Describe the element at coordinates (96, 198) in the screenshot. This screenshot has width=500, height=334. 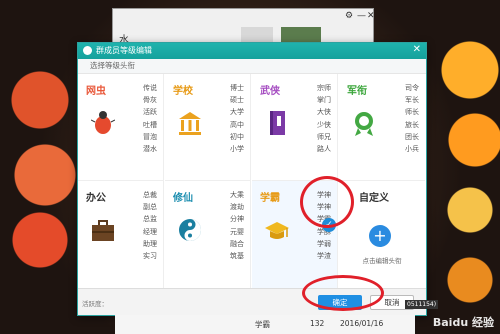
I see `category-name: 办公` at that location.